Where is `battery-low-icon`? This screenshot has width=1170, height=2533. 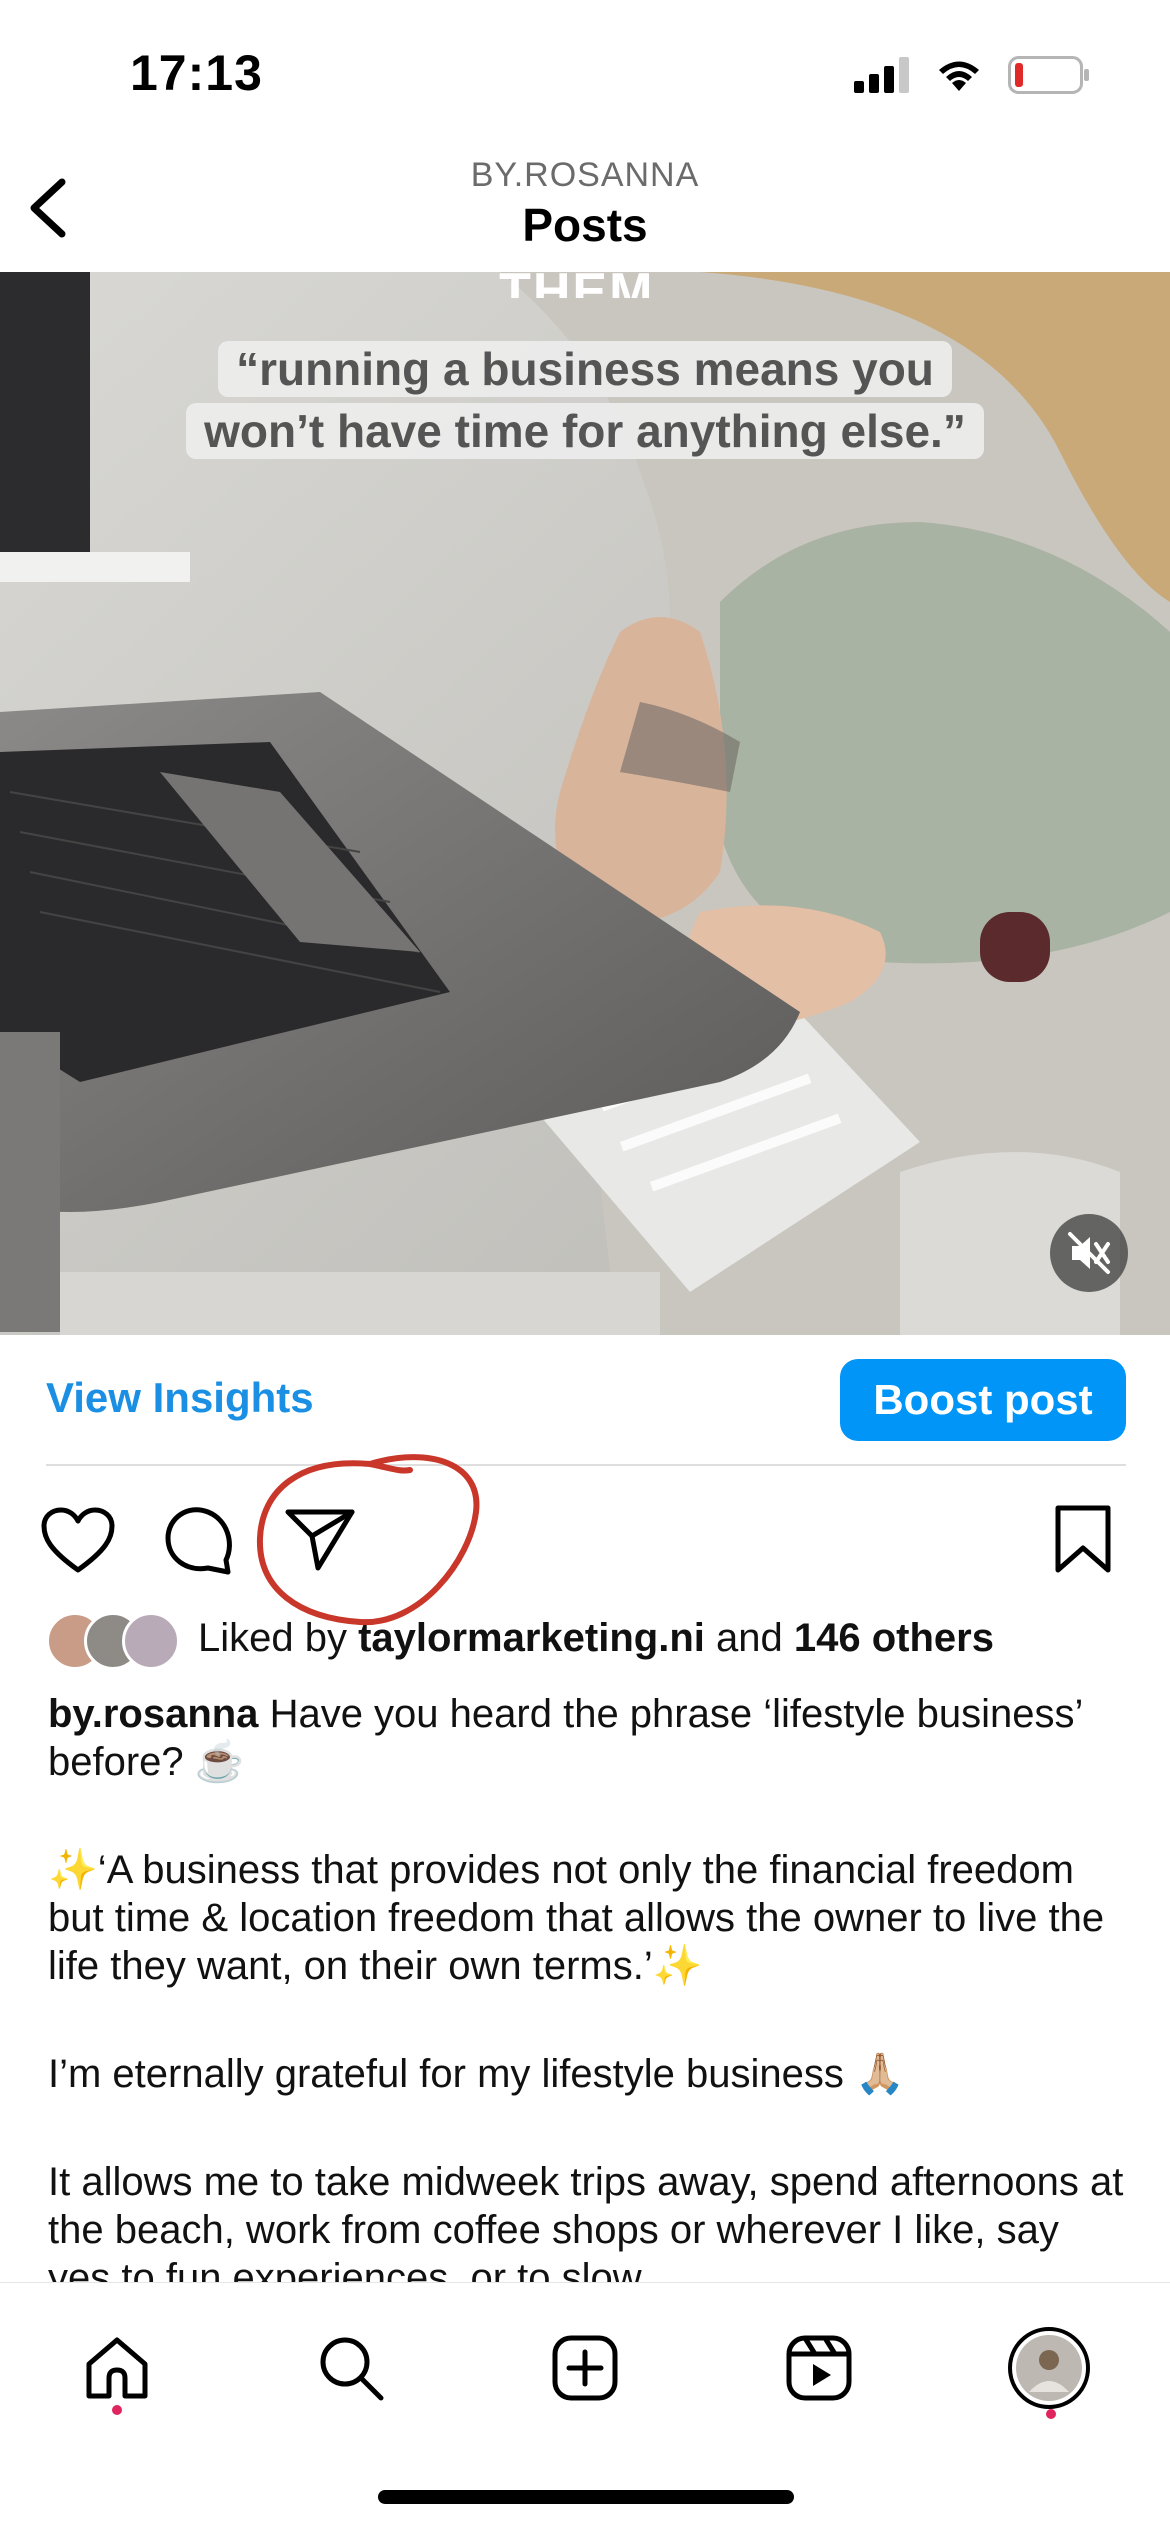 battery-low-icon is located at coordinates (1048, 75).